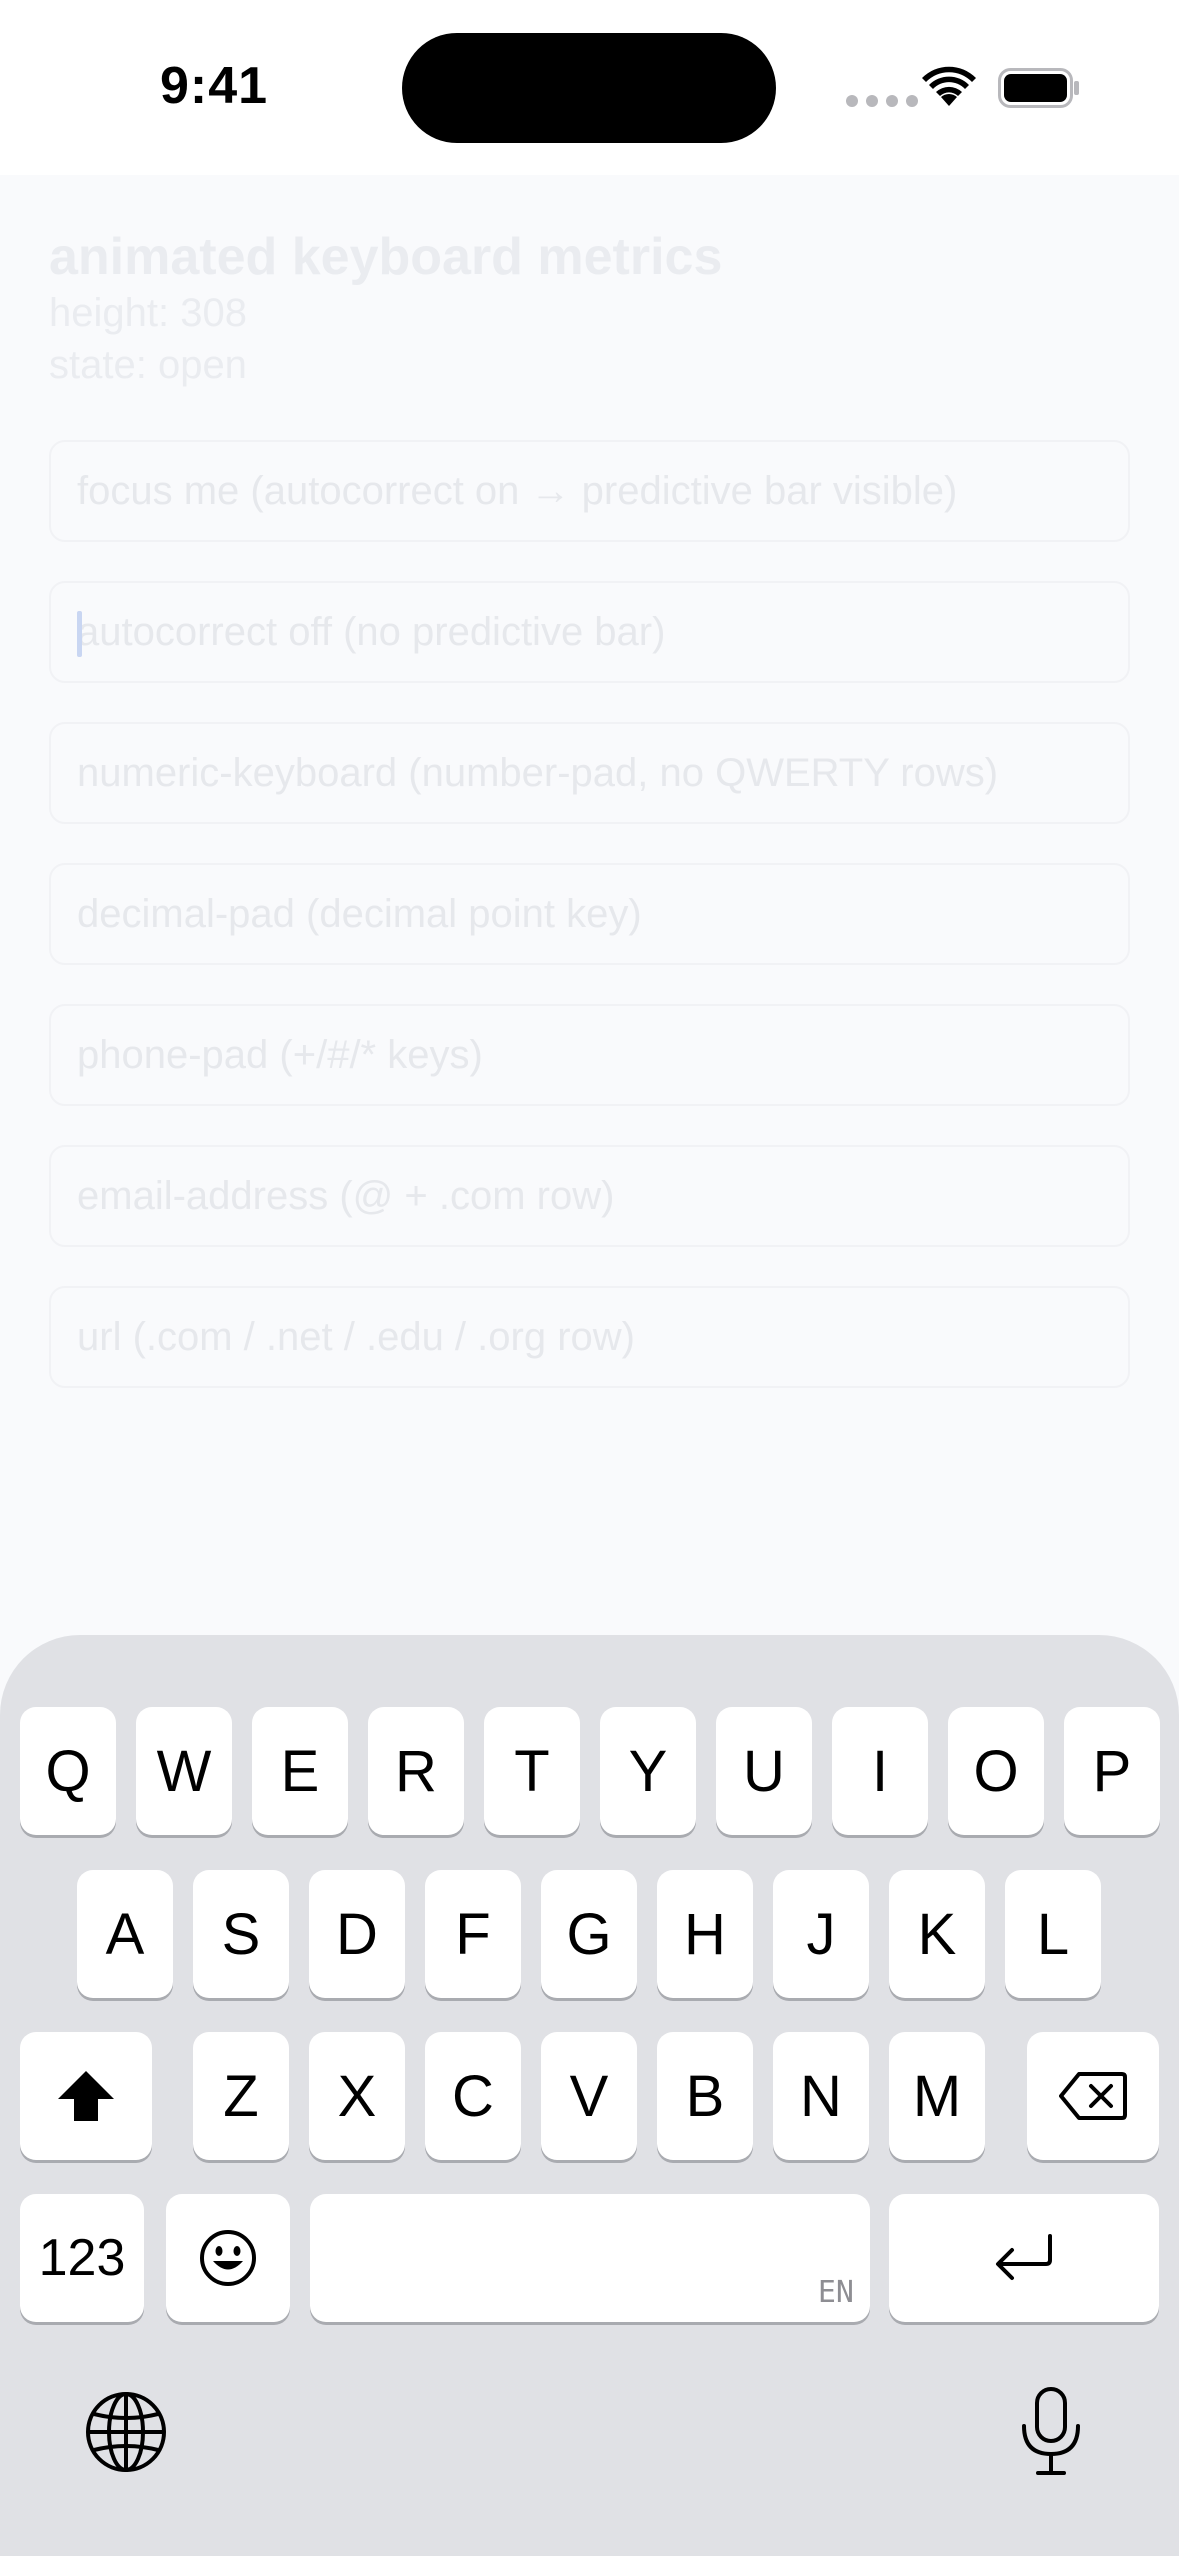  What do you see at coordinates (949, 86) in the screenshot?
I see `wifi-icon` at bounding box center [949, 86].